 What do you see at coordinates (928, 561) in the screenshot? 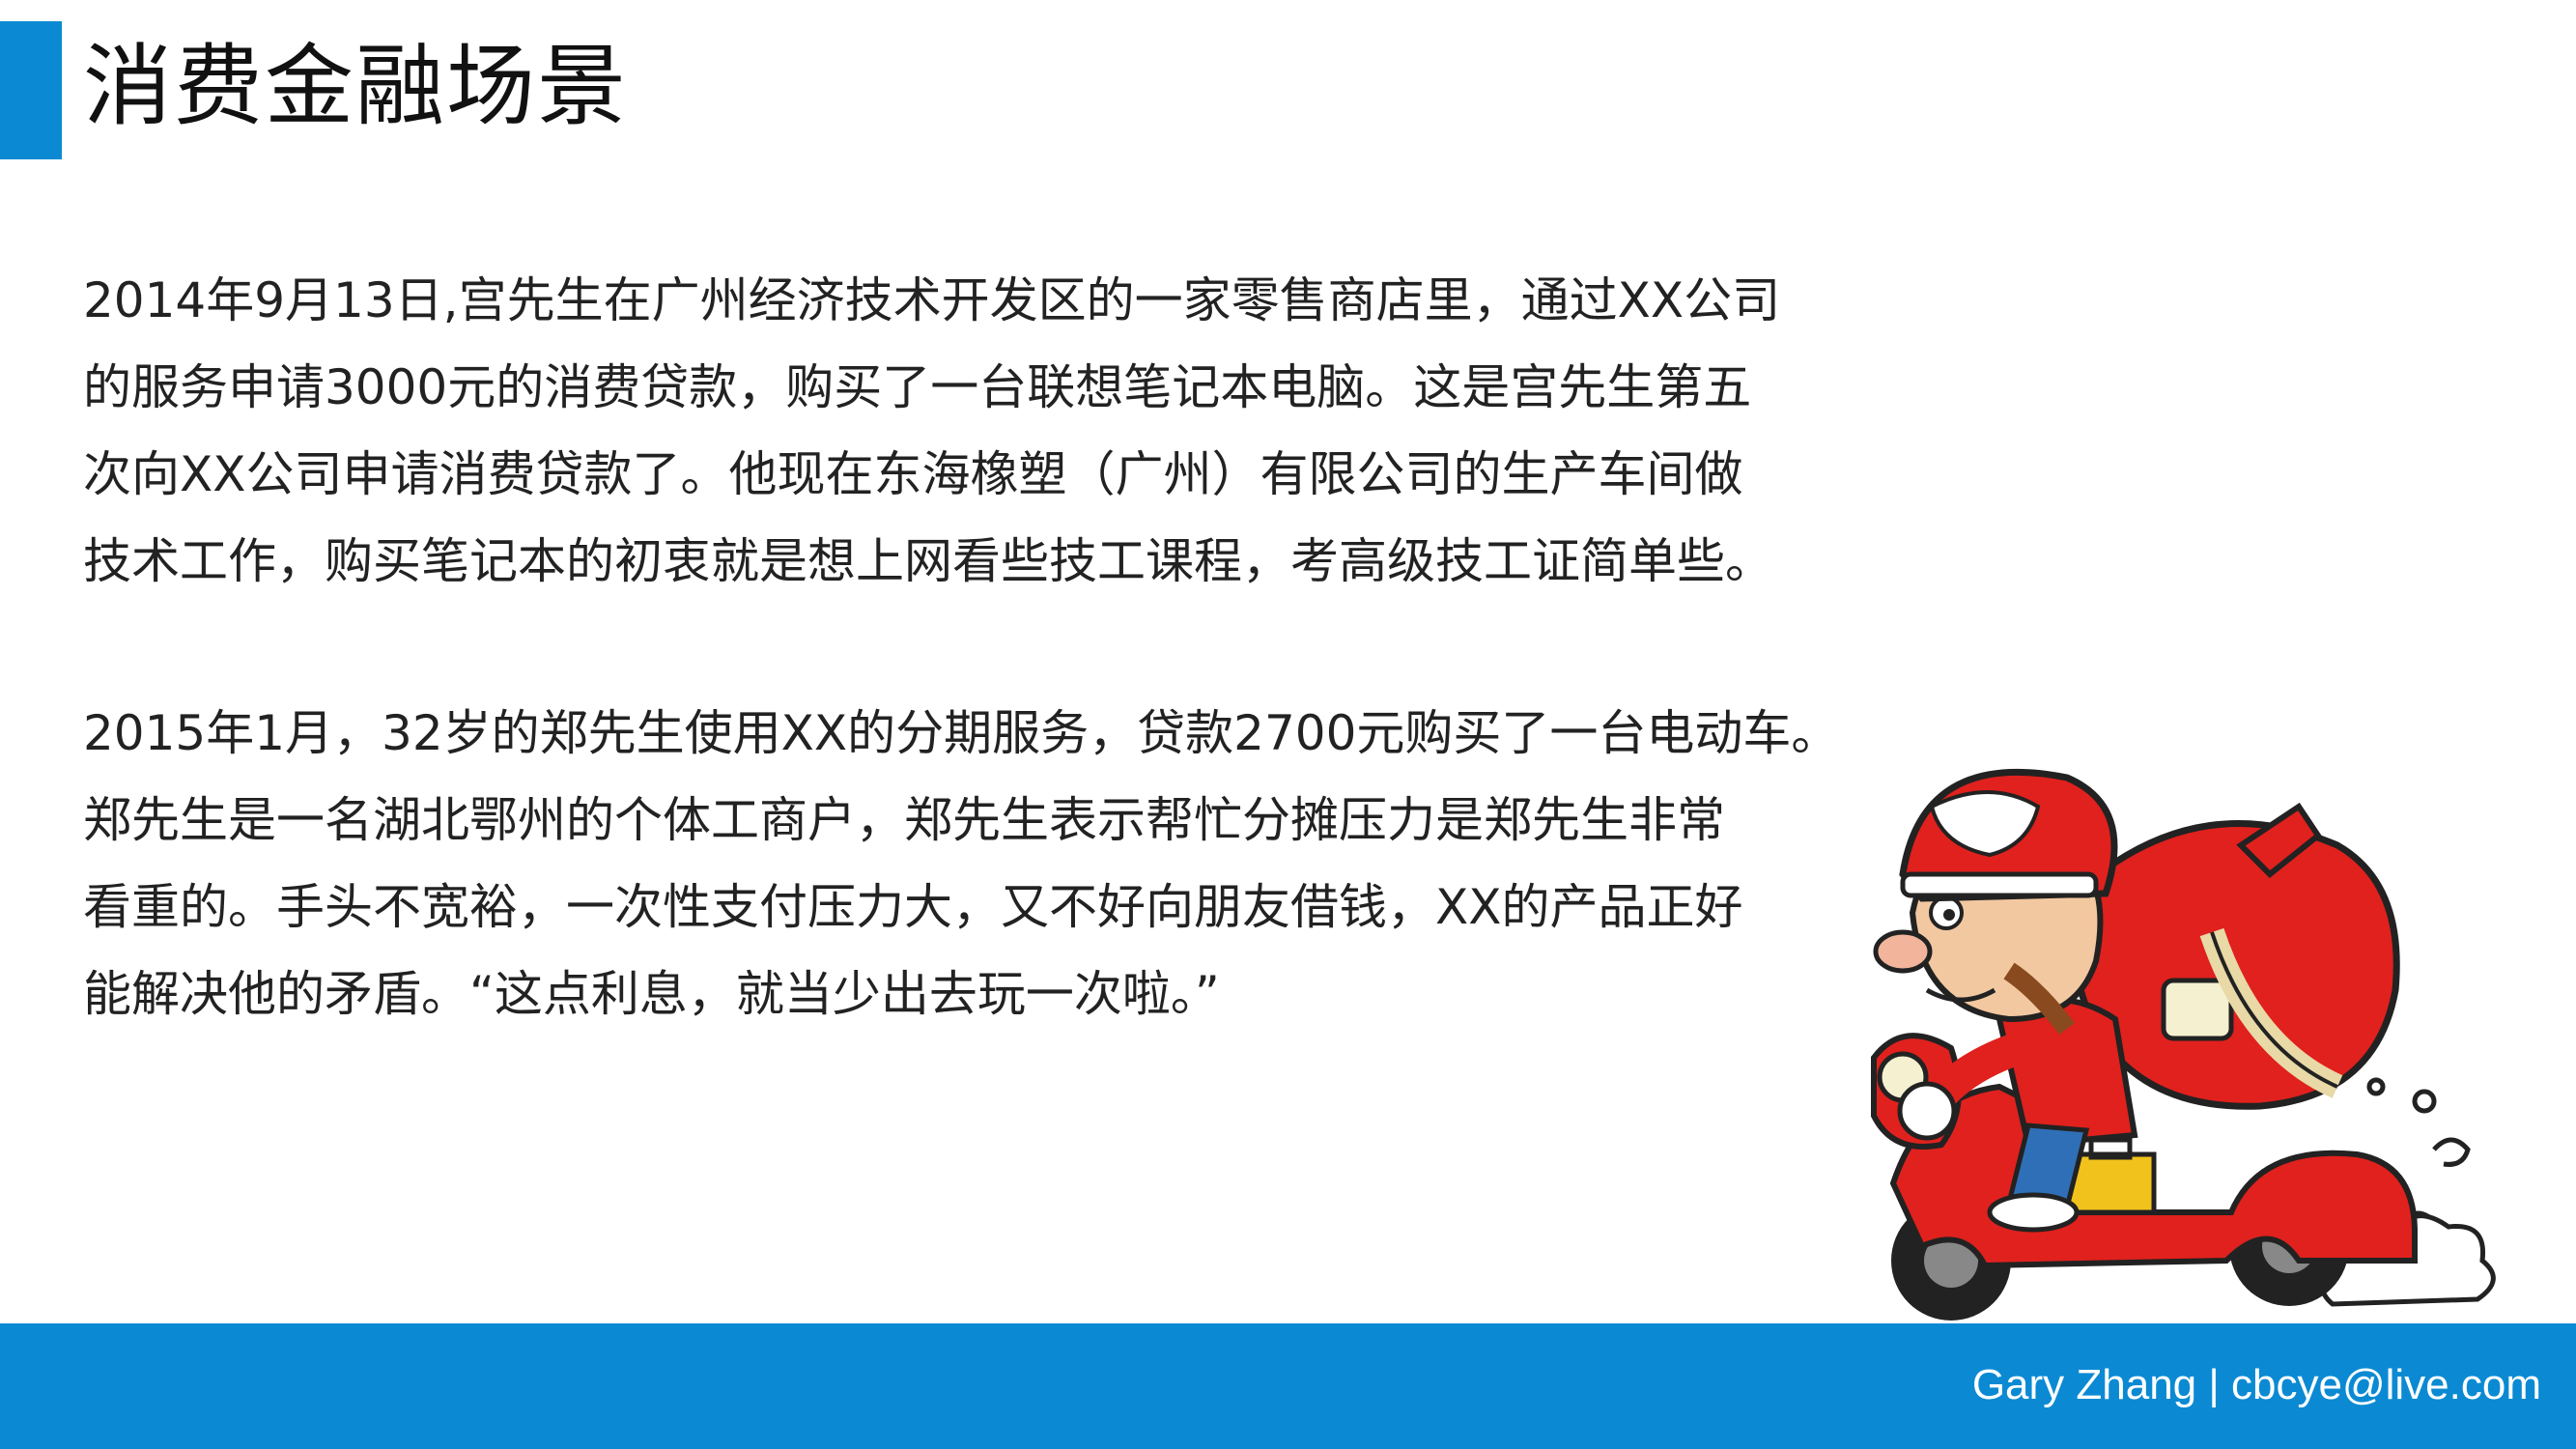
I see `paragraph-line: 技术工作，购买笔记本的初衷就是想上网看些技工课程，考高级技工证简单些。` at bounding box center [928, 561].